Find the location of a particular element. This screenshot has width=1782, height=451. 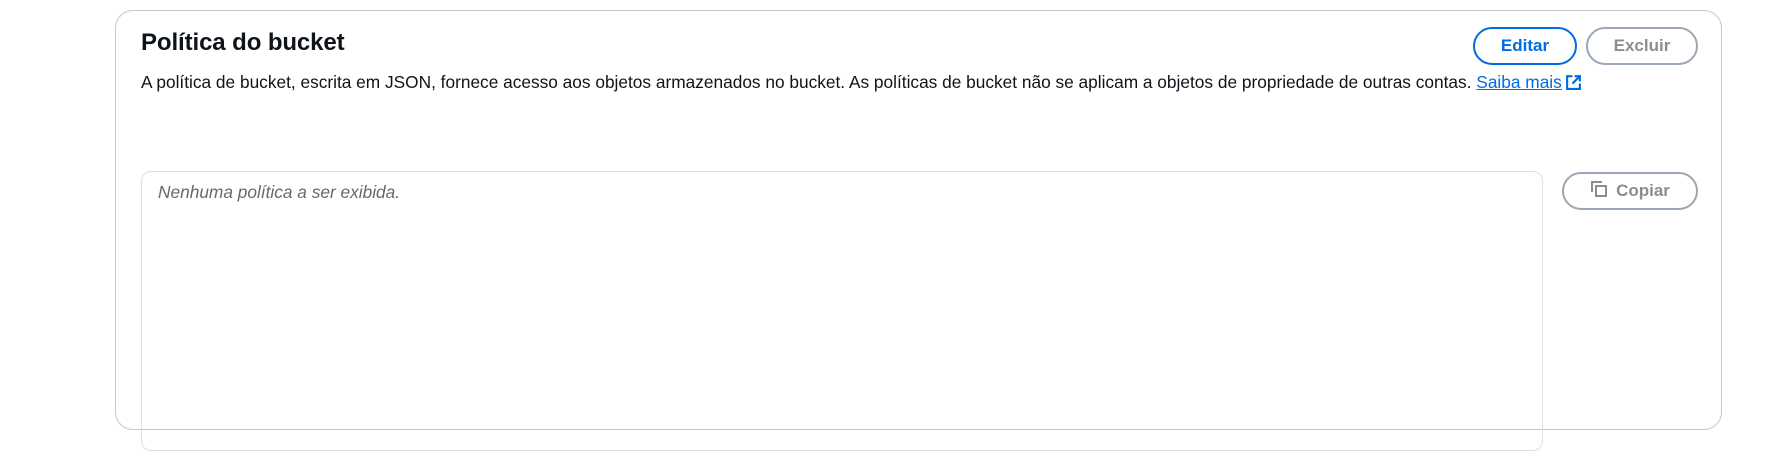

copy-label: Copiar is located at coordinates (1643, 190).